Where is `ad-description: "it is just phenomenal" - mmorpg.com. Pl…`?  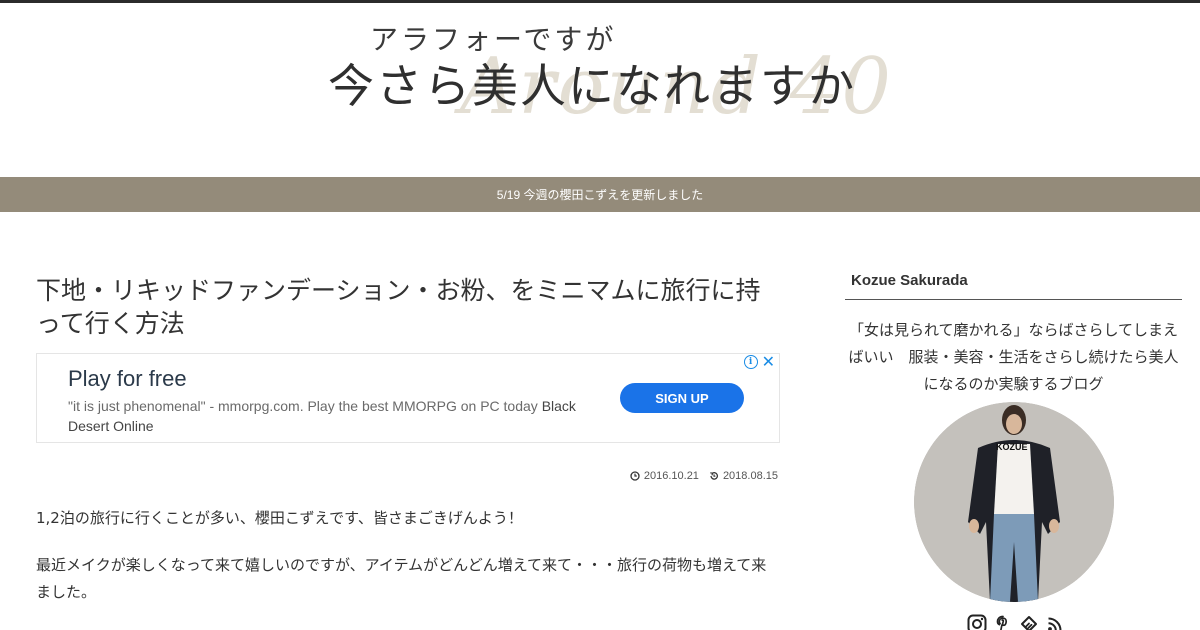 ad-description: "it is just phenomenal" - mmorpg.com. Pl… is located at coordinates (323, 416).